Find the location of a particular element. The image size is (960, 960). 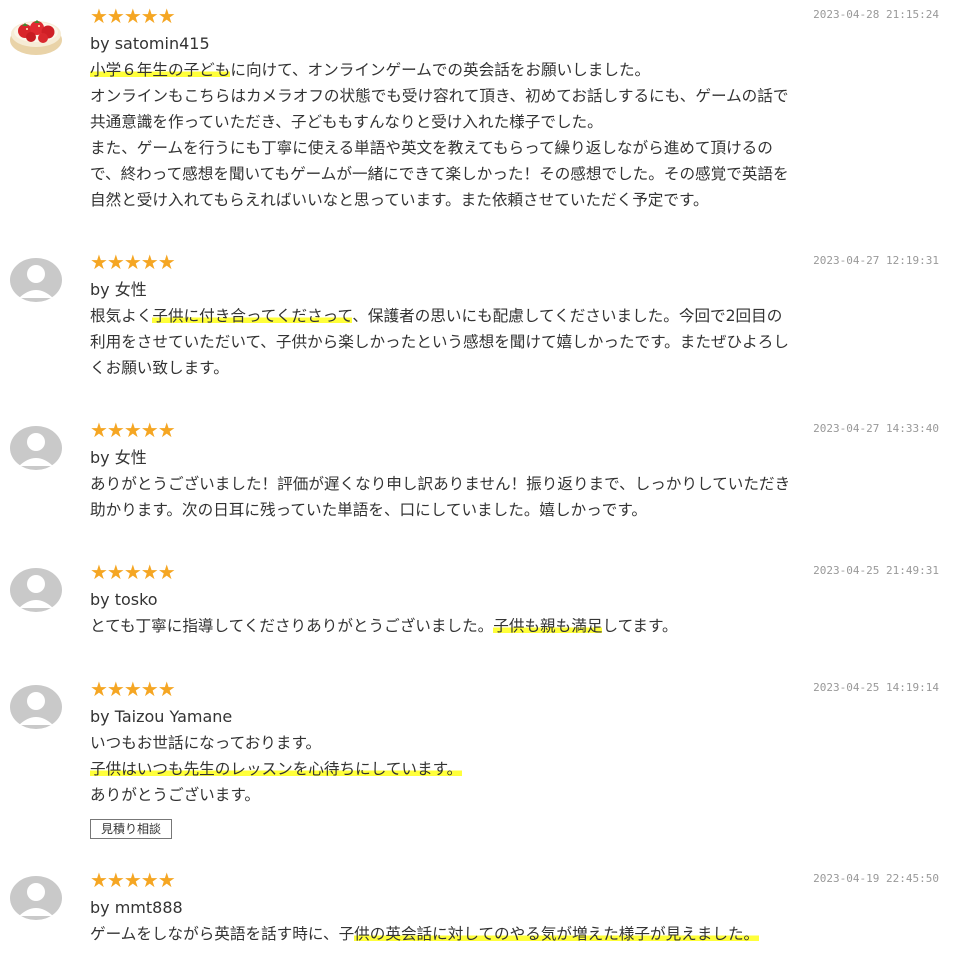

highlight: 小学６年生の子ども is located at coordinates (160, 70).